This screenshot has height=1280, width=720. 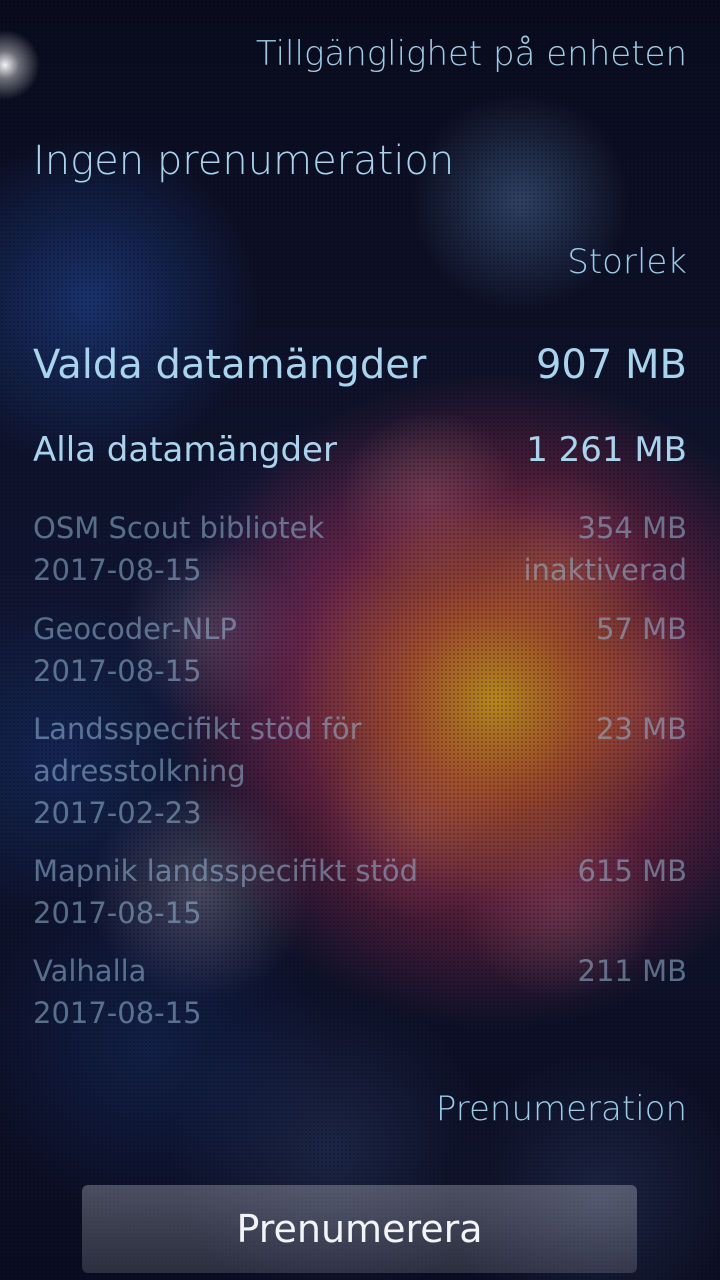 I want to click on dataset-status: inaktiverad, so click(x=605, y=570).